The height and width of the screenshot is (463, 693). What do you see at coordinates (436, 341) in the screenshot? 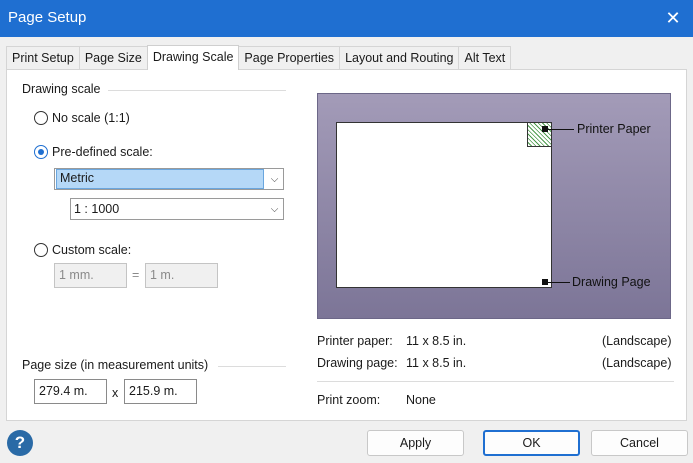
I see `printer-paper-size: 11 x 8.5 in.` at bounding box center [436, 341].